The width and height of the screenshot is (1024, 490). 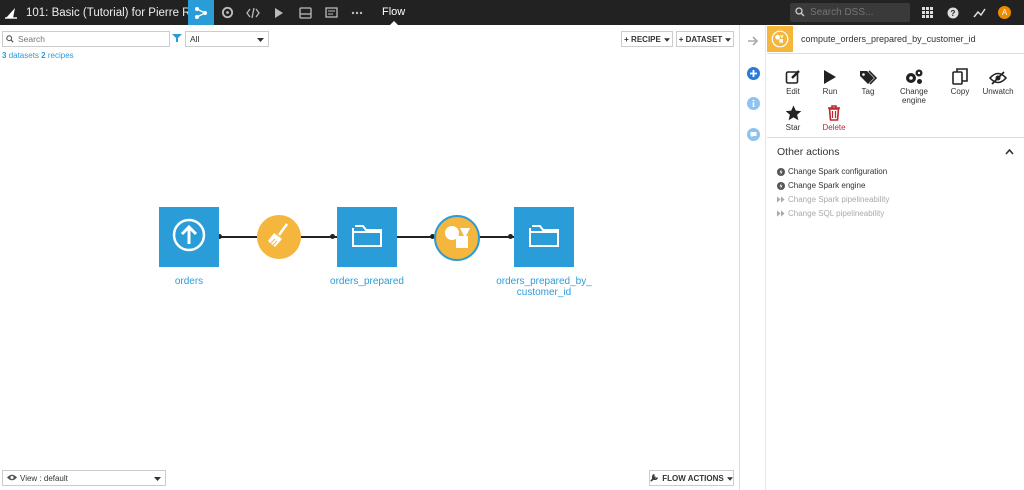 I want to click on recipes-count-link: recipes, so click(x=61, y=55).